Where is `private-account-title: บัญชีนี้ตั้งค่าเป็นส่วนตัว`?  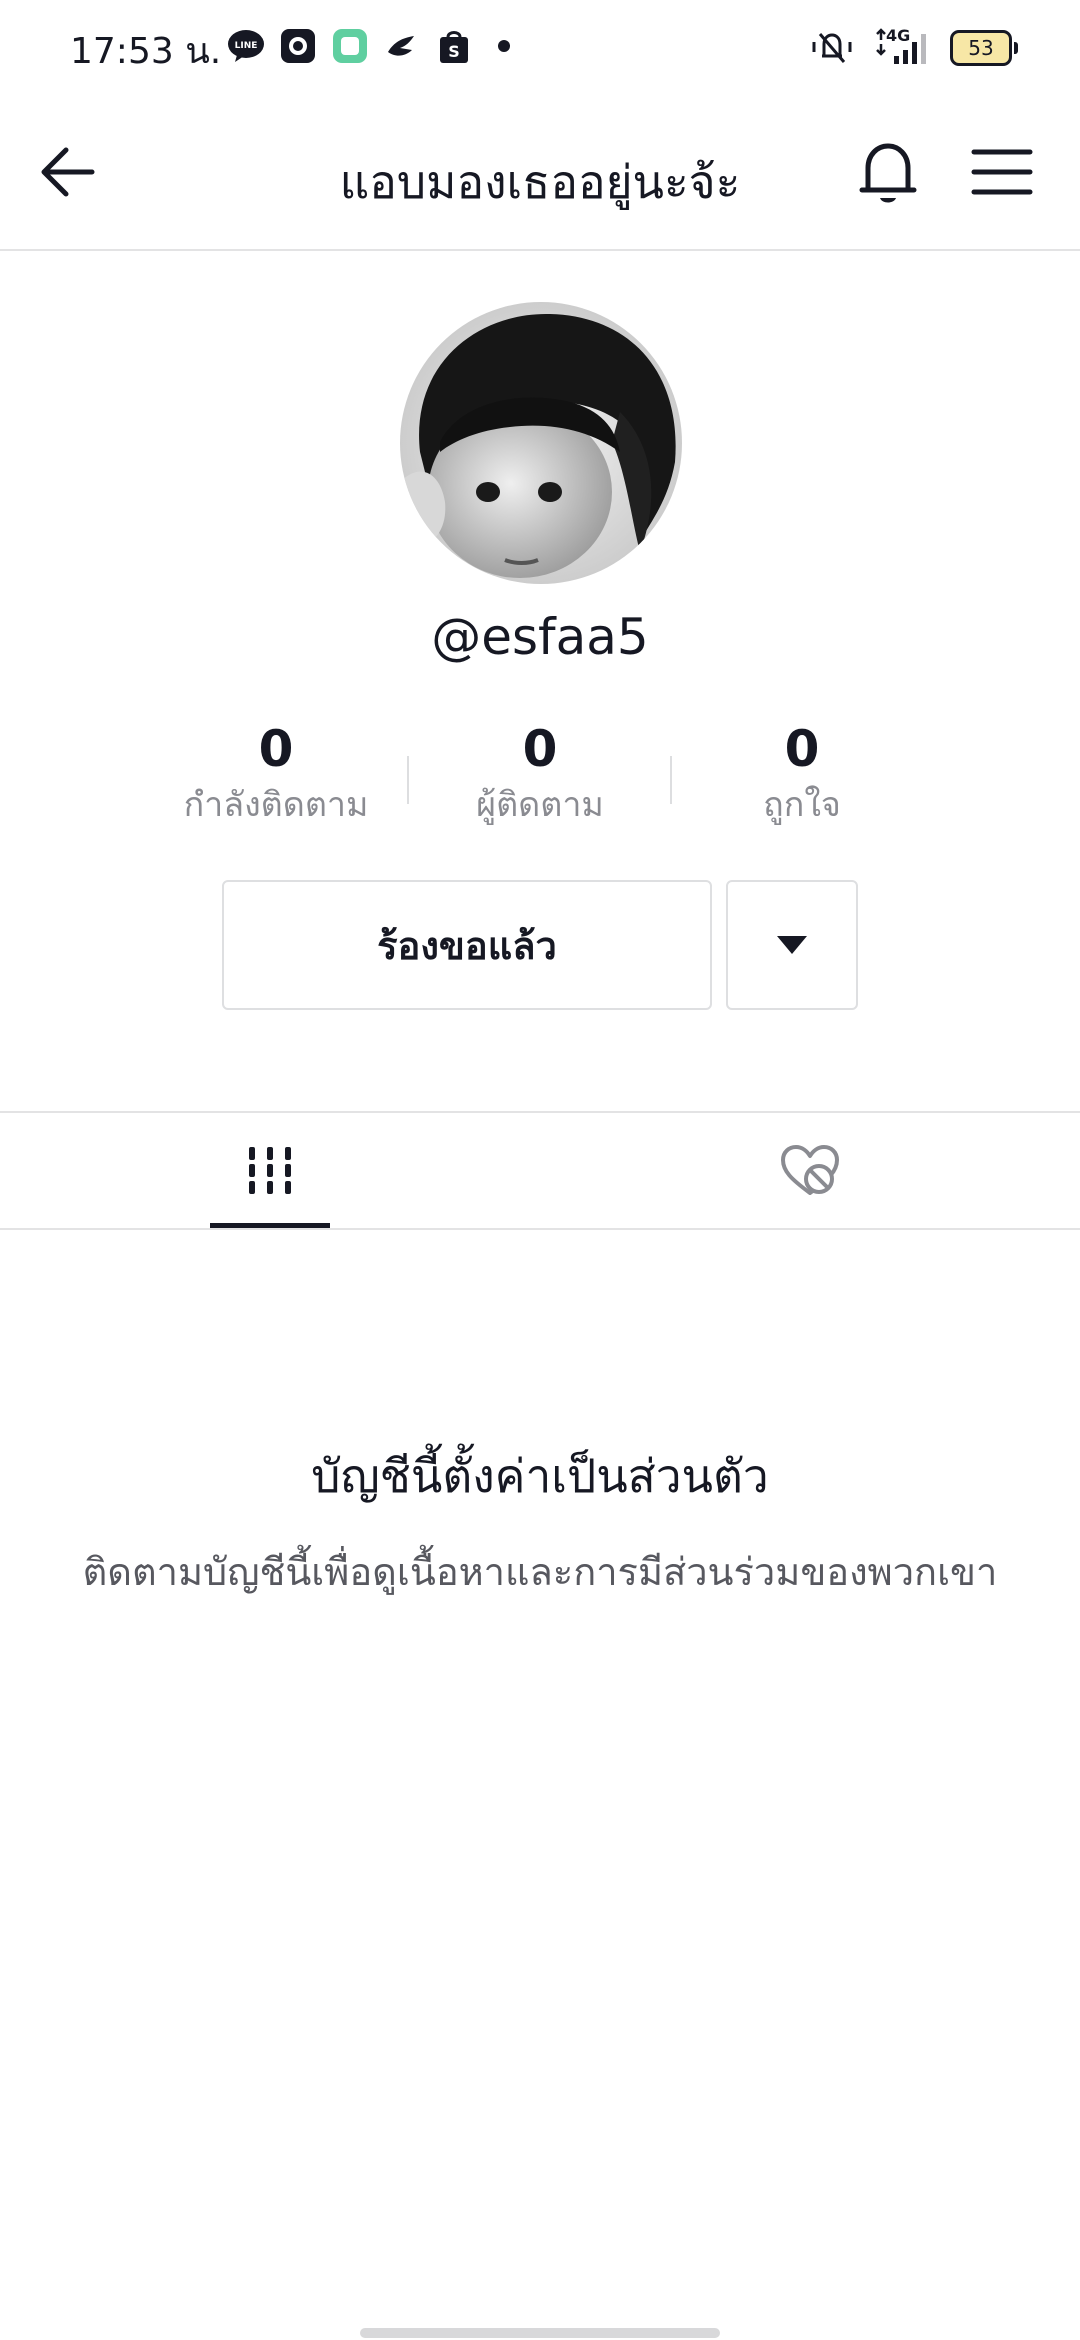
private-account-title: บัญชีนี้ตั้งค่าเป็นส่วนตัว is located at coordinates (540, 1476).